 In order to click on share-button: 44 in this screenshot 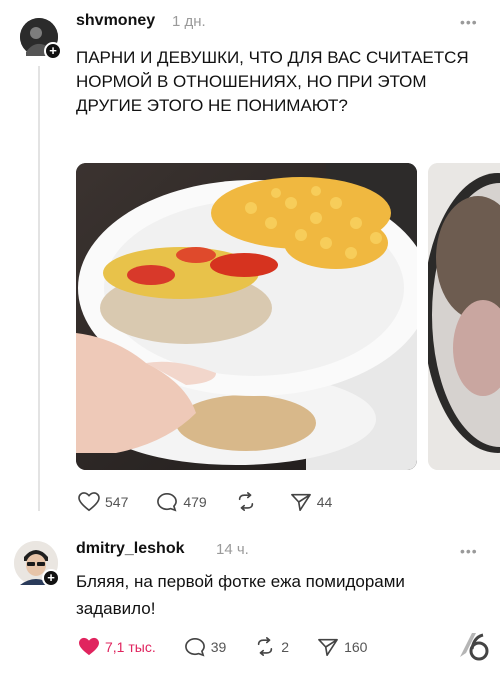, I will do `click(311, 502)`.